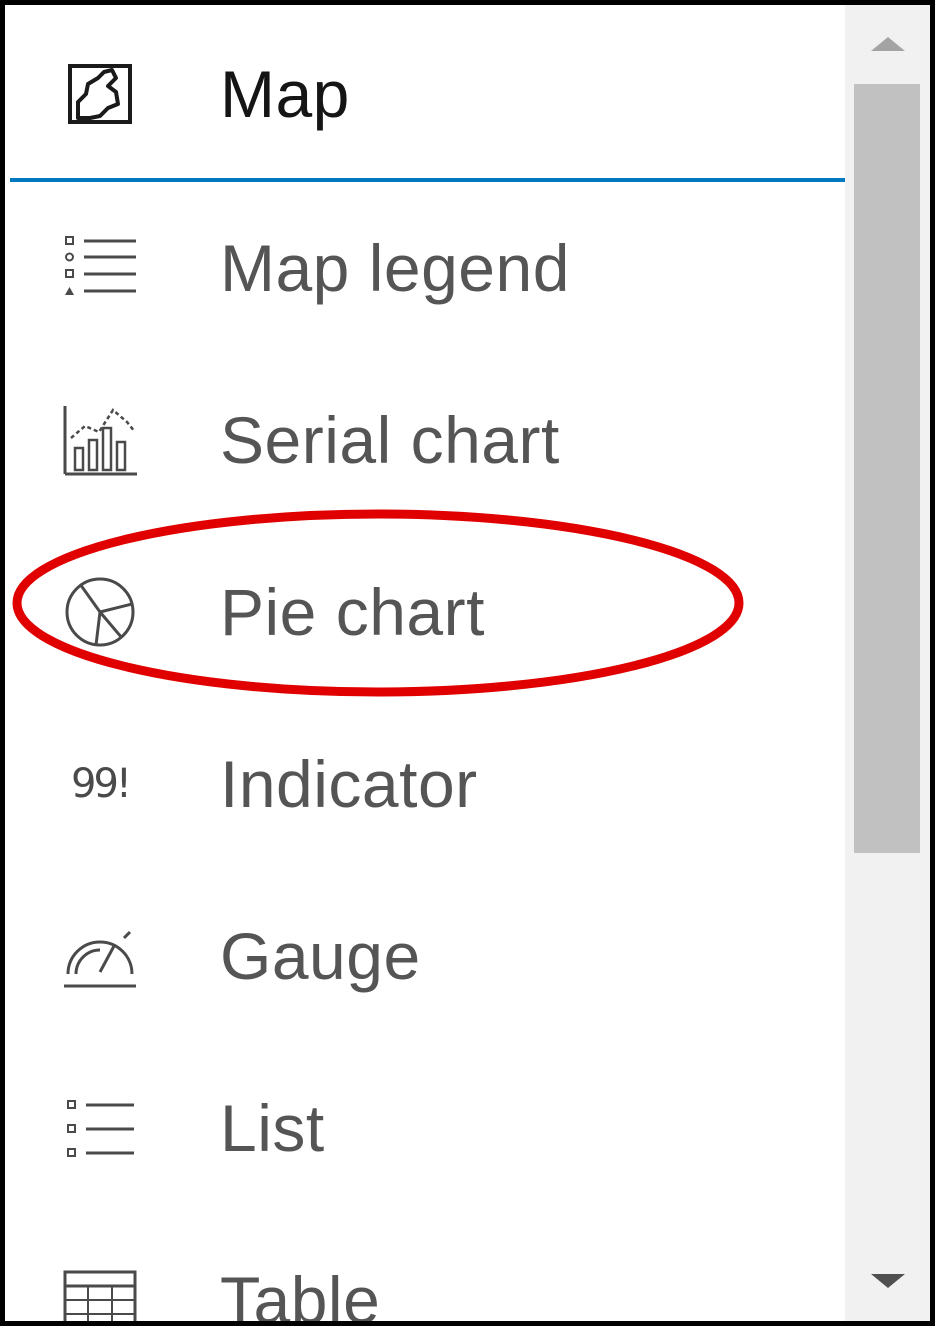 The height and width of the screenshot is (1326, 935). I want to click on menu-item-indicator: 99! Indicator, so click(430, 784).